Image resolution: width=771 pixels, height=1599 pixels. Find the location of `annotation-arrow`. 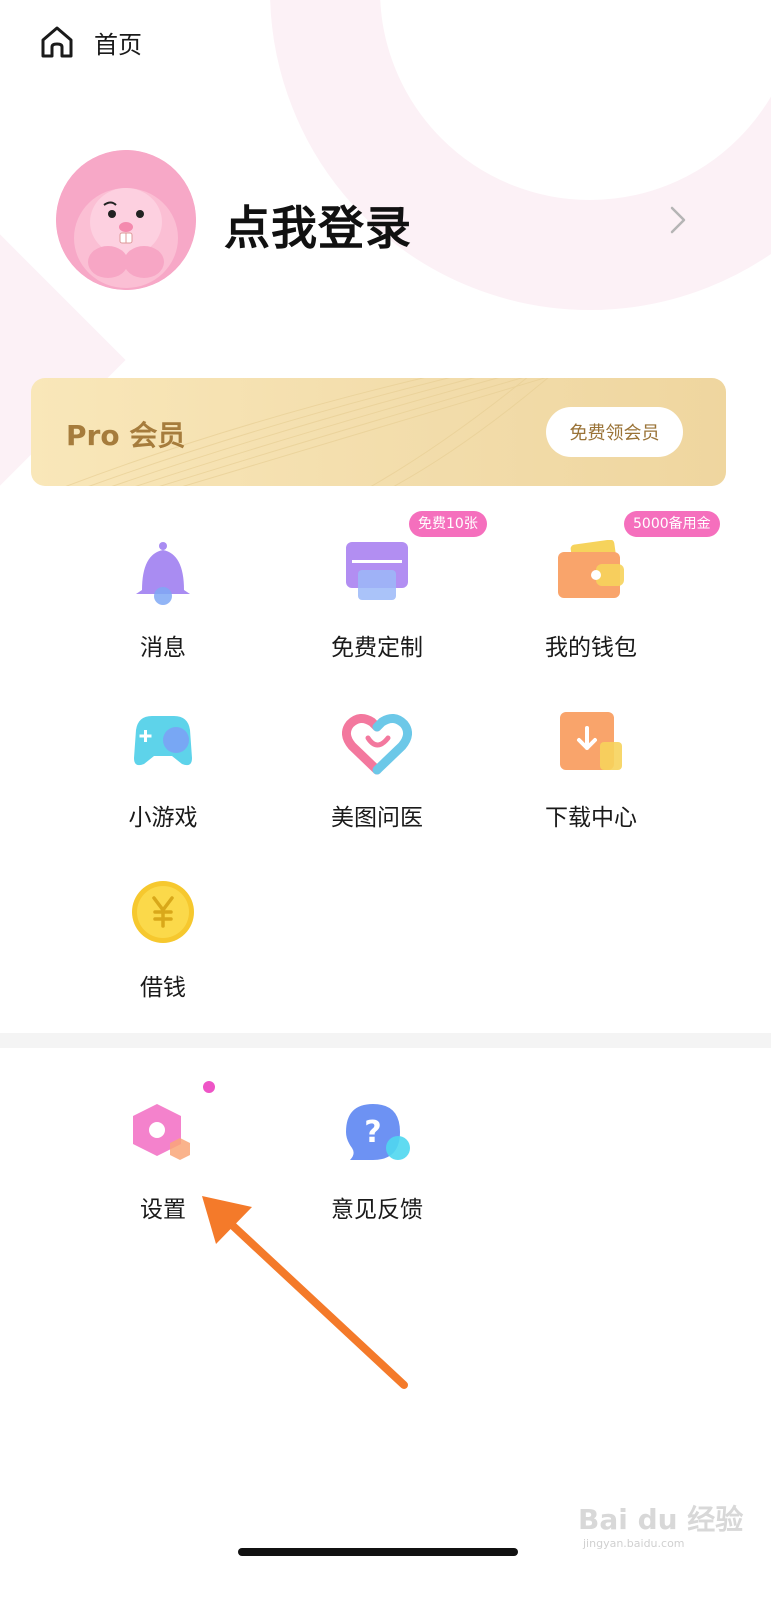

annotation-arrow is located at coordinates (305, 1292).